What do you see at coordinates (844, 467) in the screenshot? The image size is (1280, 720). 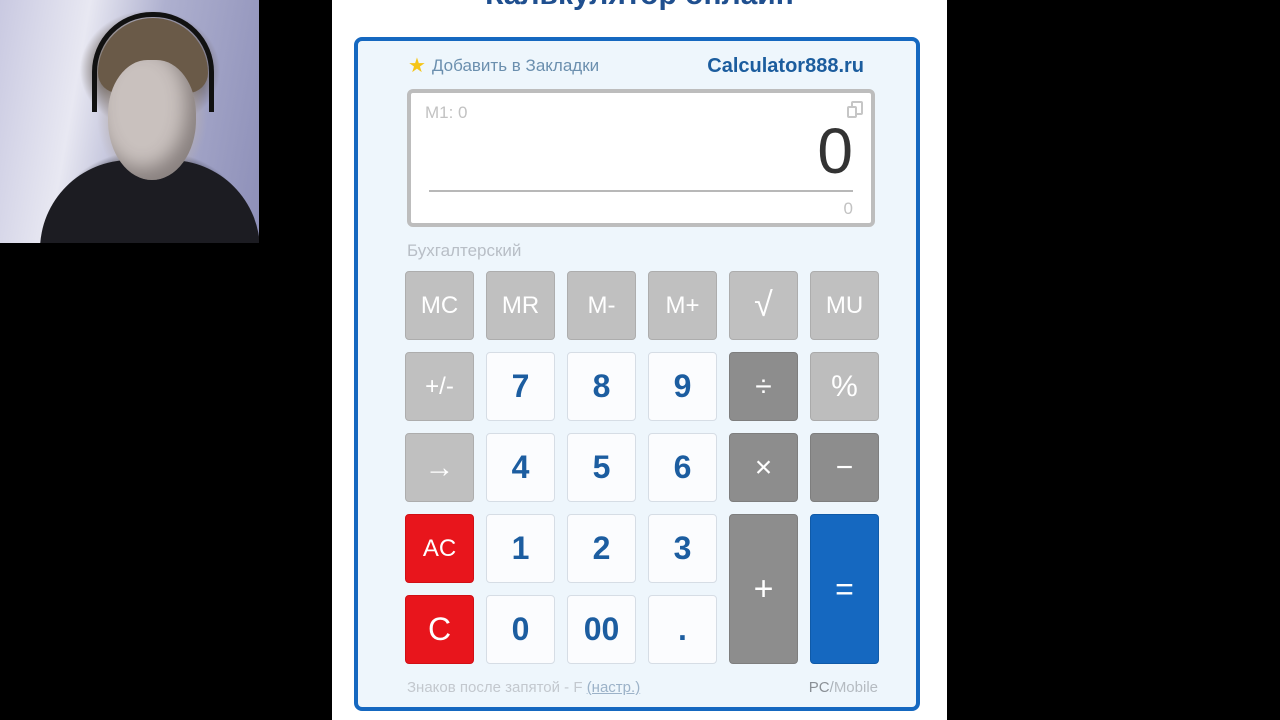 I see `minus-button: −` at bounding box center [844, 467].